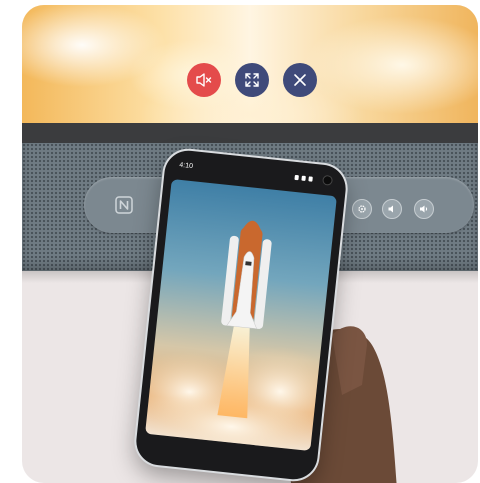 Image resolution: width=480 pixels, height=483 pixels. I want to click on fullscreen-button, so click(252, 80).